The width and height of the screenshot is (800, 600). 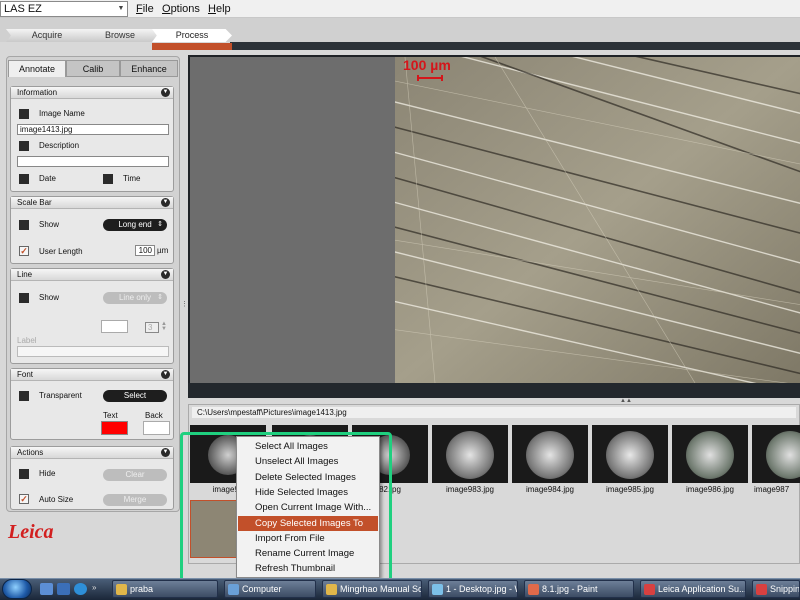 What do you see at coordinates (132, 178) in the screenshot?
I see `time-label: Time` at bounding box center [132, 178].